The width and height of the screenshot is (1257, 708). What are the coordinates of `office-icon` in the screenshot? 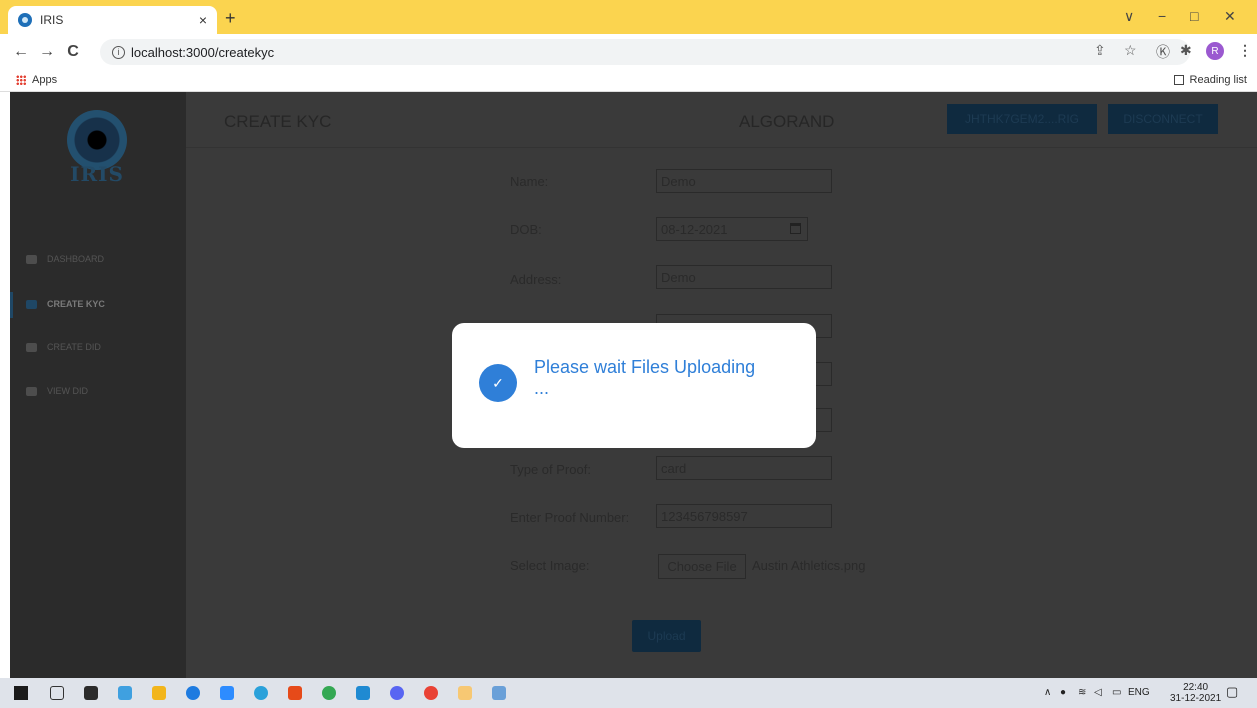 It's located at (295, 693).